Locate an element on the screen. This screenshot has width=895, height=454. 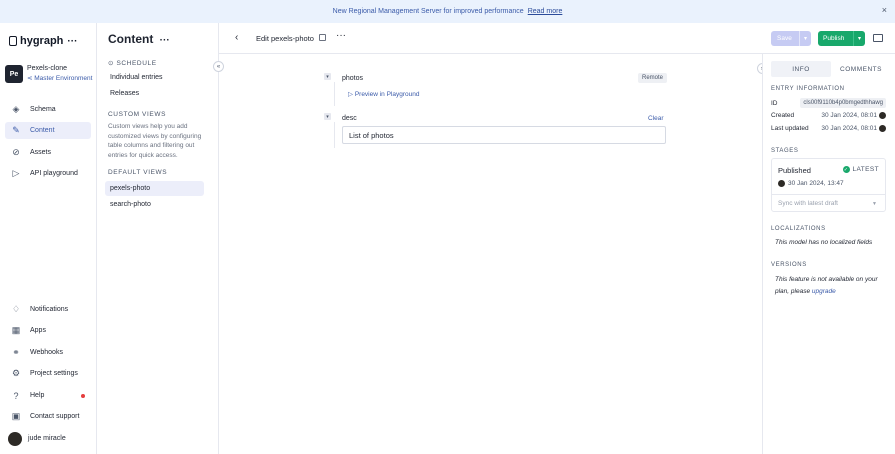
save-button: Save ▾ is located at coordinates (791, 38).